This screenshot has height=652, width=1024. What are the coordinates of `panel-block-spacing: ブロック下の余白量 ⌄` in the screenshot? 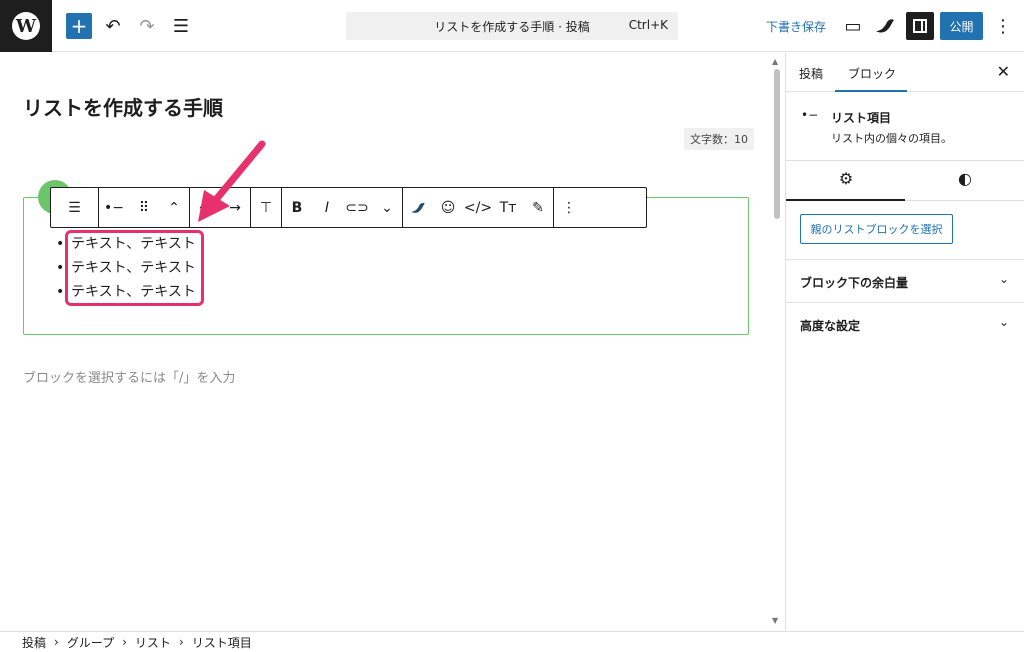 It's located at (905, 280).